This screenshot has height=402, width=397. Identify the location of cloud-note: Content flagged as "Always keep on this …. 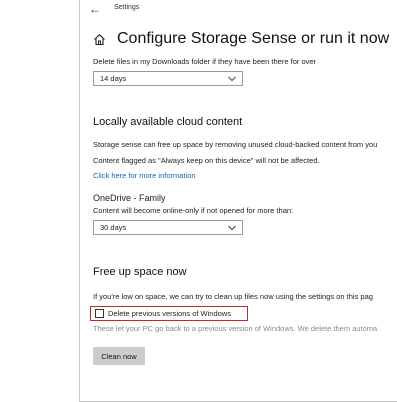
(206, 160).